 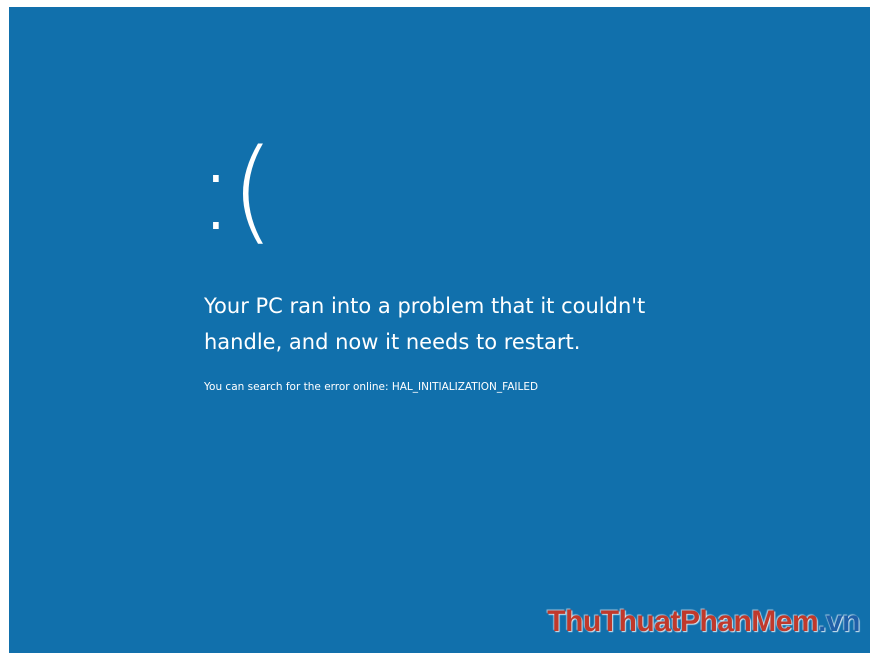 I want to click on site-watermark: ThuThuatPhanMem.vn, so click(x=703, y=622).